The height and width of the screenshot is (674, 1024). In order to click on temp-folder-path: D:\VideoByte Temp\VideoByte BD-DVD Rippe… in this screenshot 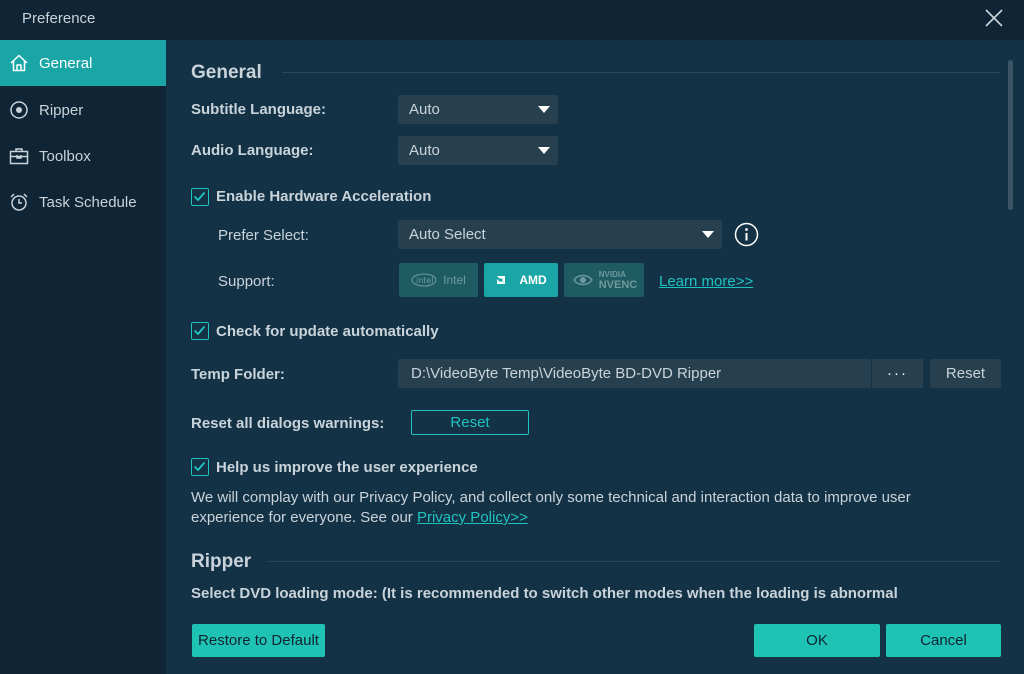, I will do `click(566, 373)`.